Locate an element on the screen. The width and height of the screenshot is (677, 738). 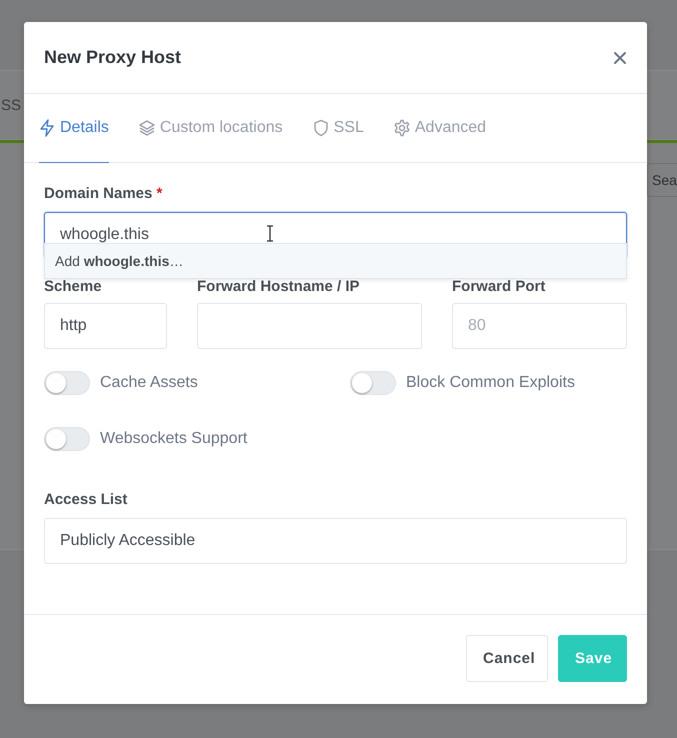
dialog-title: New Proxy Host is located at coordinates (113, 57).